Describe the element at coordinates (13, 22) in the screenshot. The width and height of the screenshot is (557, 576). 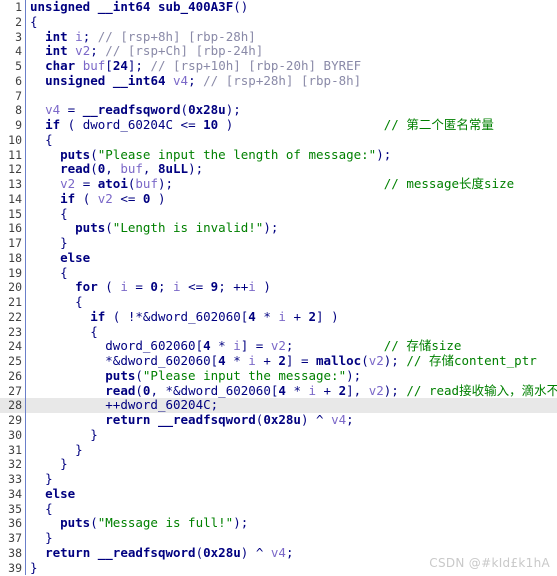
I see `line-number: 2` at that location.